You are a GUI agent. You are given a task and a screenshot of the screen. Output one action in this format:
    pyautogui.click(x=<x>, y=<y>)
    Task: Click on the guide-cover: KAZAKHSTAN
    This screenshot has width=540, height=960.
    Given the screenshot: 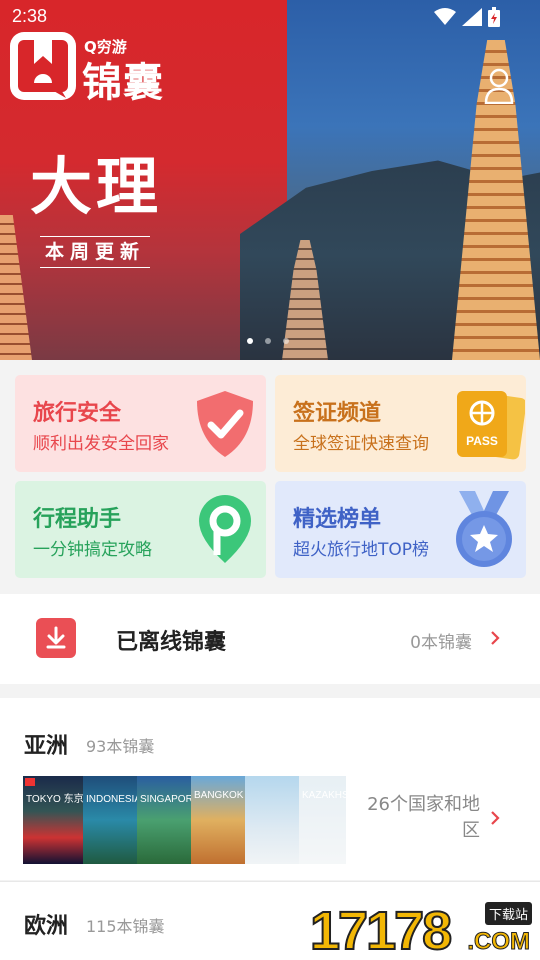 What is the action you would take?
    pyautogui.click(x=322, y=820)
    